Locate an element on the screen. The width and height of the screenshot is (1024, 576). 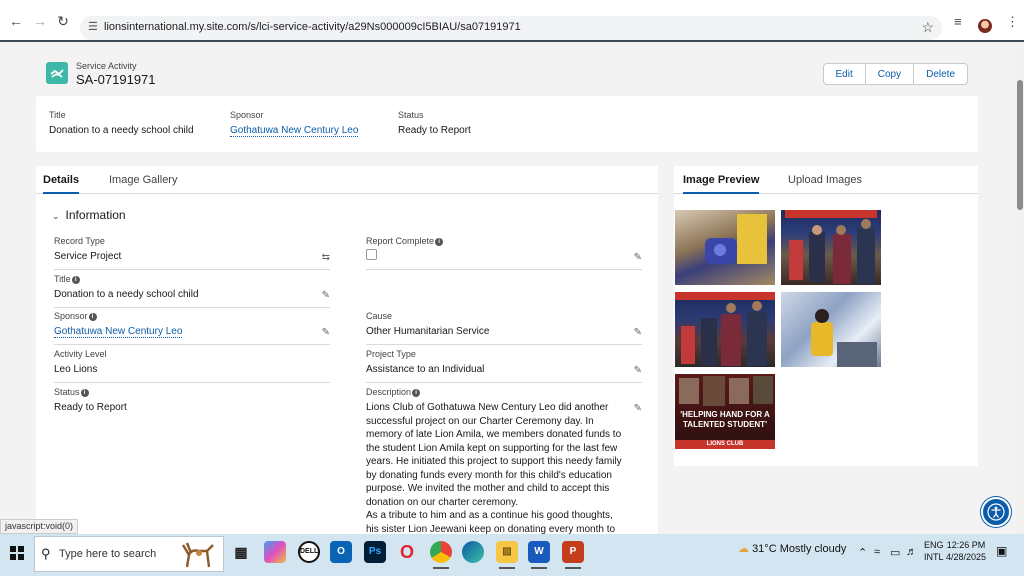
service-activity-icon is located at coordinates (57, 73).